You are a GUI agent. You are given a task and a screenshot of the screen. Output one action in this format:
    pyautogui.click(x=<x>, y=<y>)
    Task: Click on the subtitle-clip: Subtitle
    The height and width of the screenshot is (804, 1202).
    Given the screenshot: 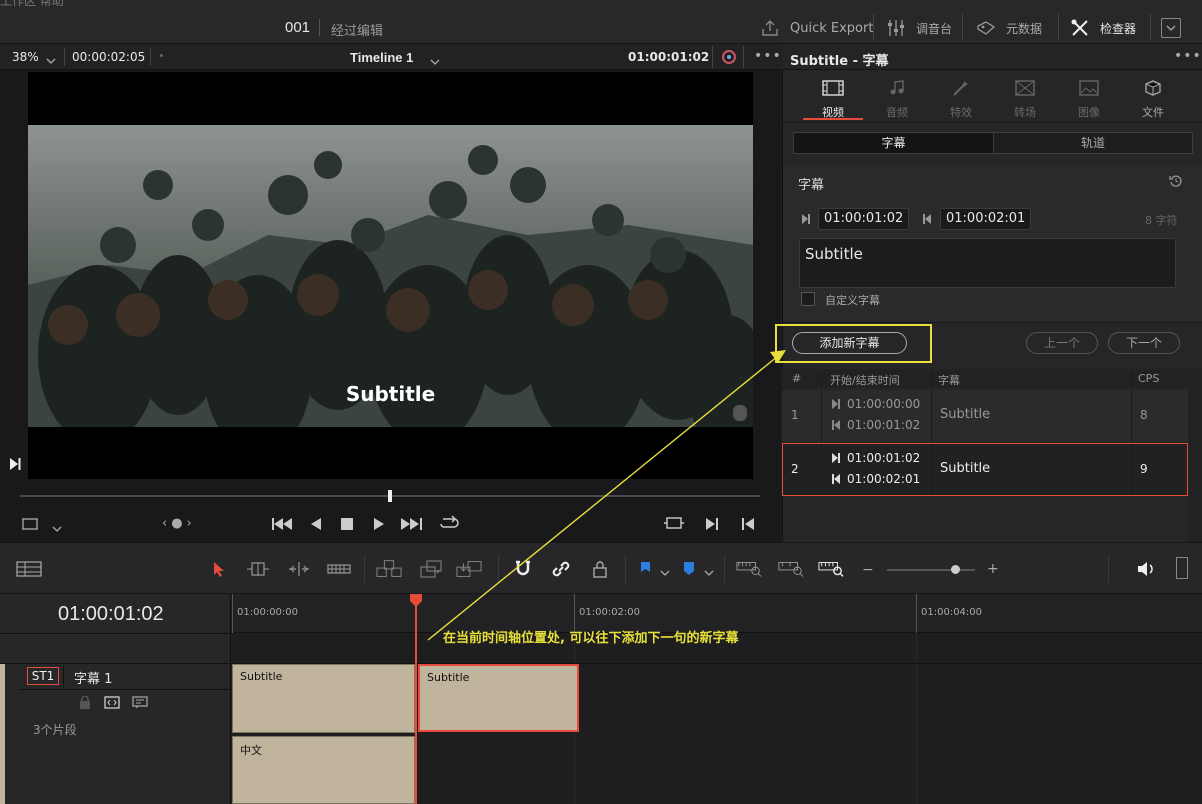 What is the action you would take?
    pyautogui.click(x=323, y=698)
    